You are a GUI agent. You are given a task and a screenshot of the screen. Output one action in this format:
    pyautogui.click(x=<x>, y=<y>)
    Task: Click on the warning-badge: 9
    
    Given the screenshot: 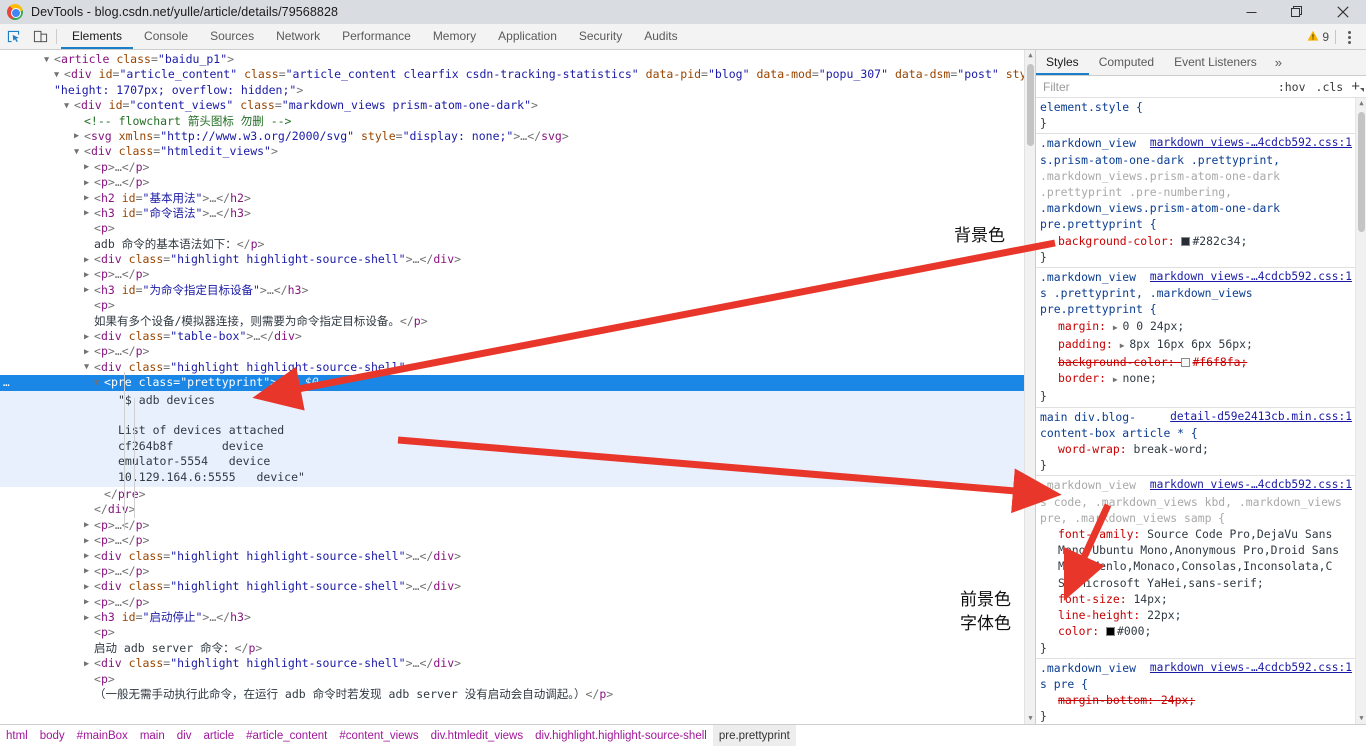 What is the action you would take?
    pyautogui.click(x=1318, y=37)
    